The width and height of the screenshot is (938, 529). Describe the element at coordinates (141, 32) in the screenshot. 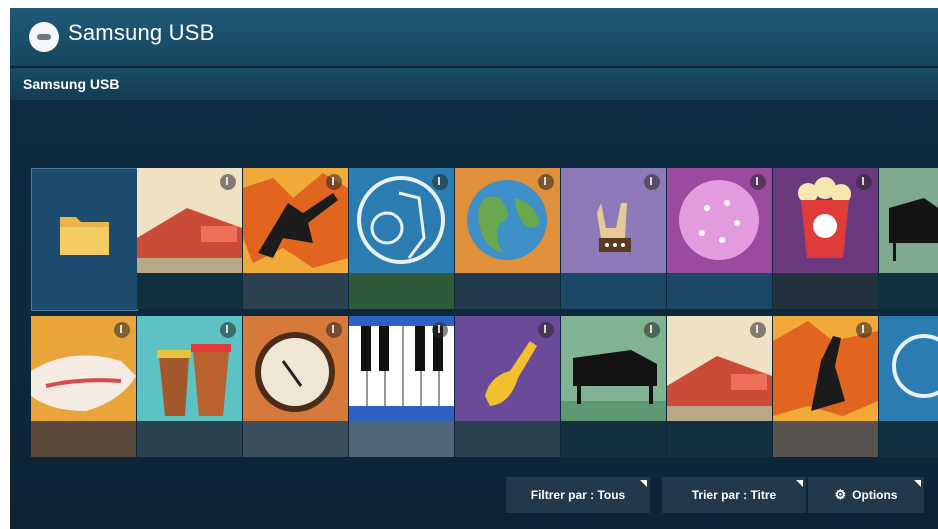

I see `app-title: Samsung USB` at that location.